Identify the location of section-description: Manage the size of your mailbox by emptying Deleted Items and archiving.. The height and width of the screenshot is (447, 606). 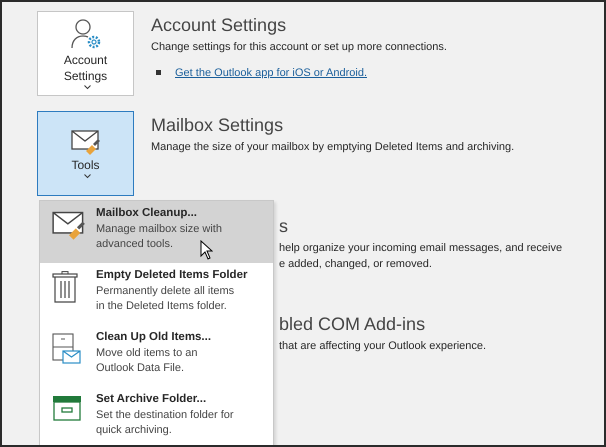
(332, 147).